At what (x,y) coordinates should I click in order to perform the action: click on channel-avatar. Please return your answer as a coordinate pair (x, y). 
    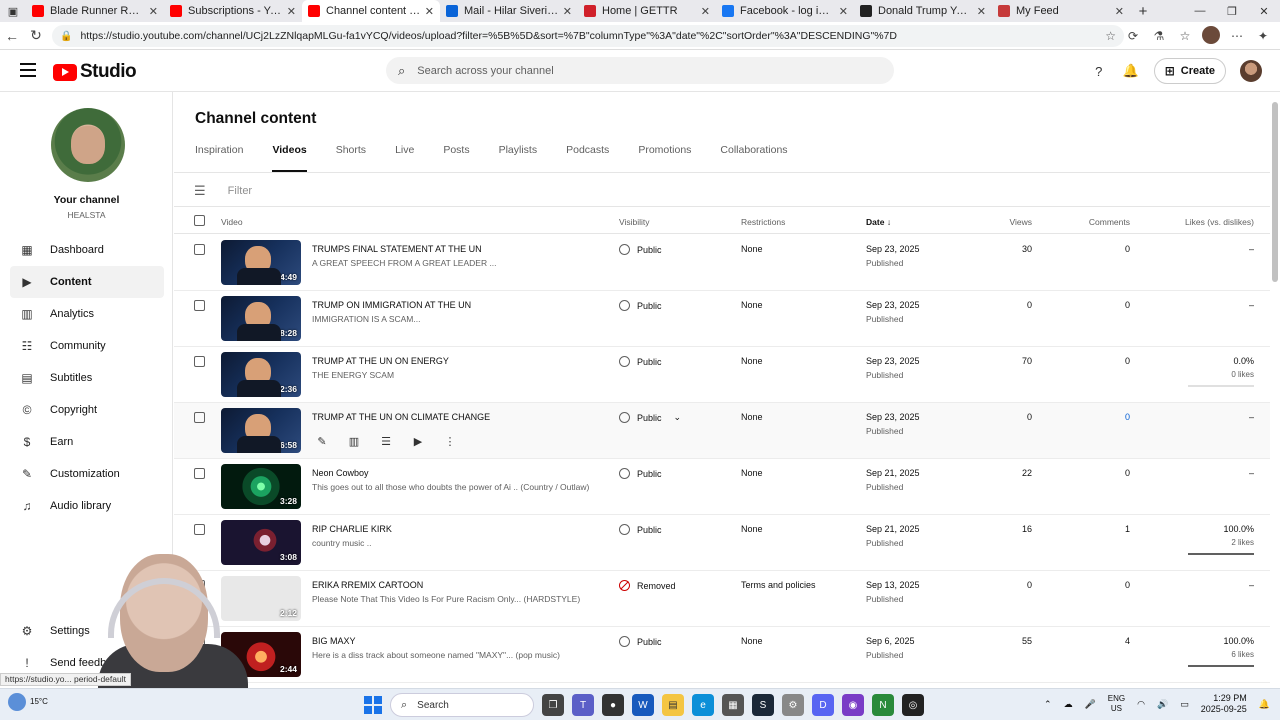
    Looking at the image, I should click on (88, 145).